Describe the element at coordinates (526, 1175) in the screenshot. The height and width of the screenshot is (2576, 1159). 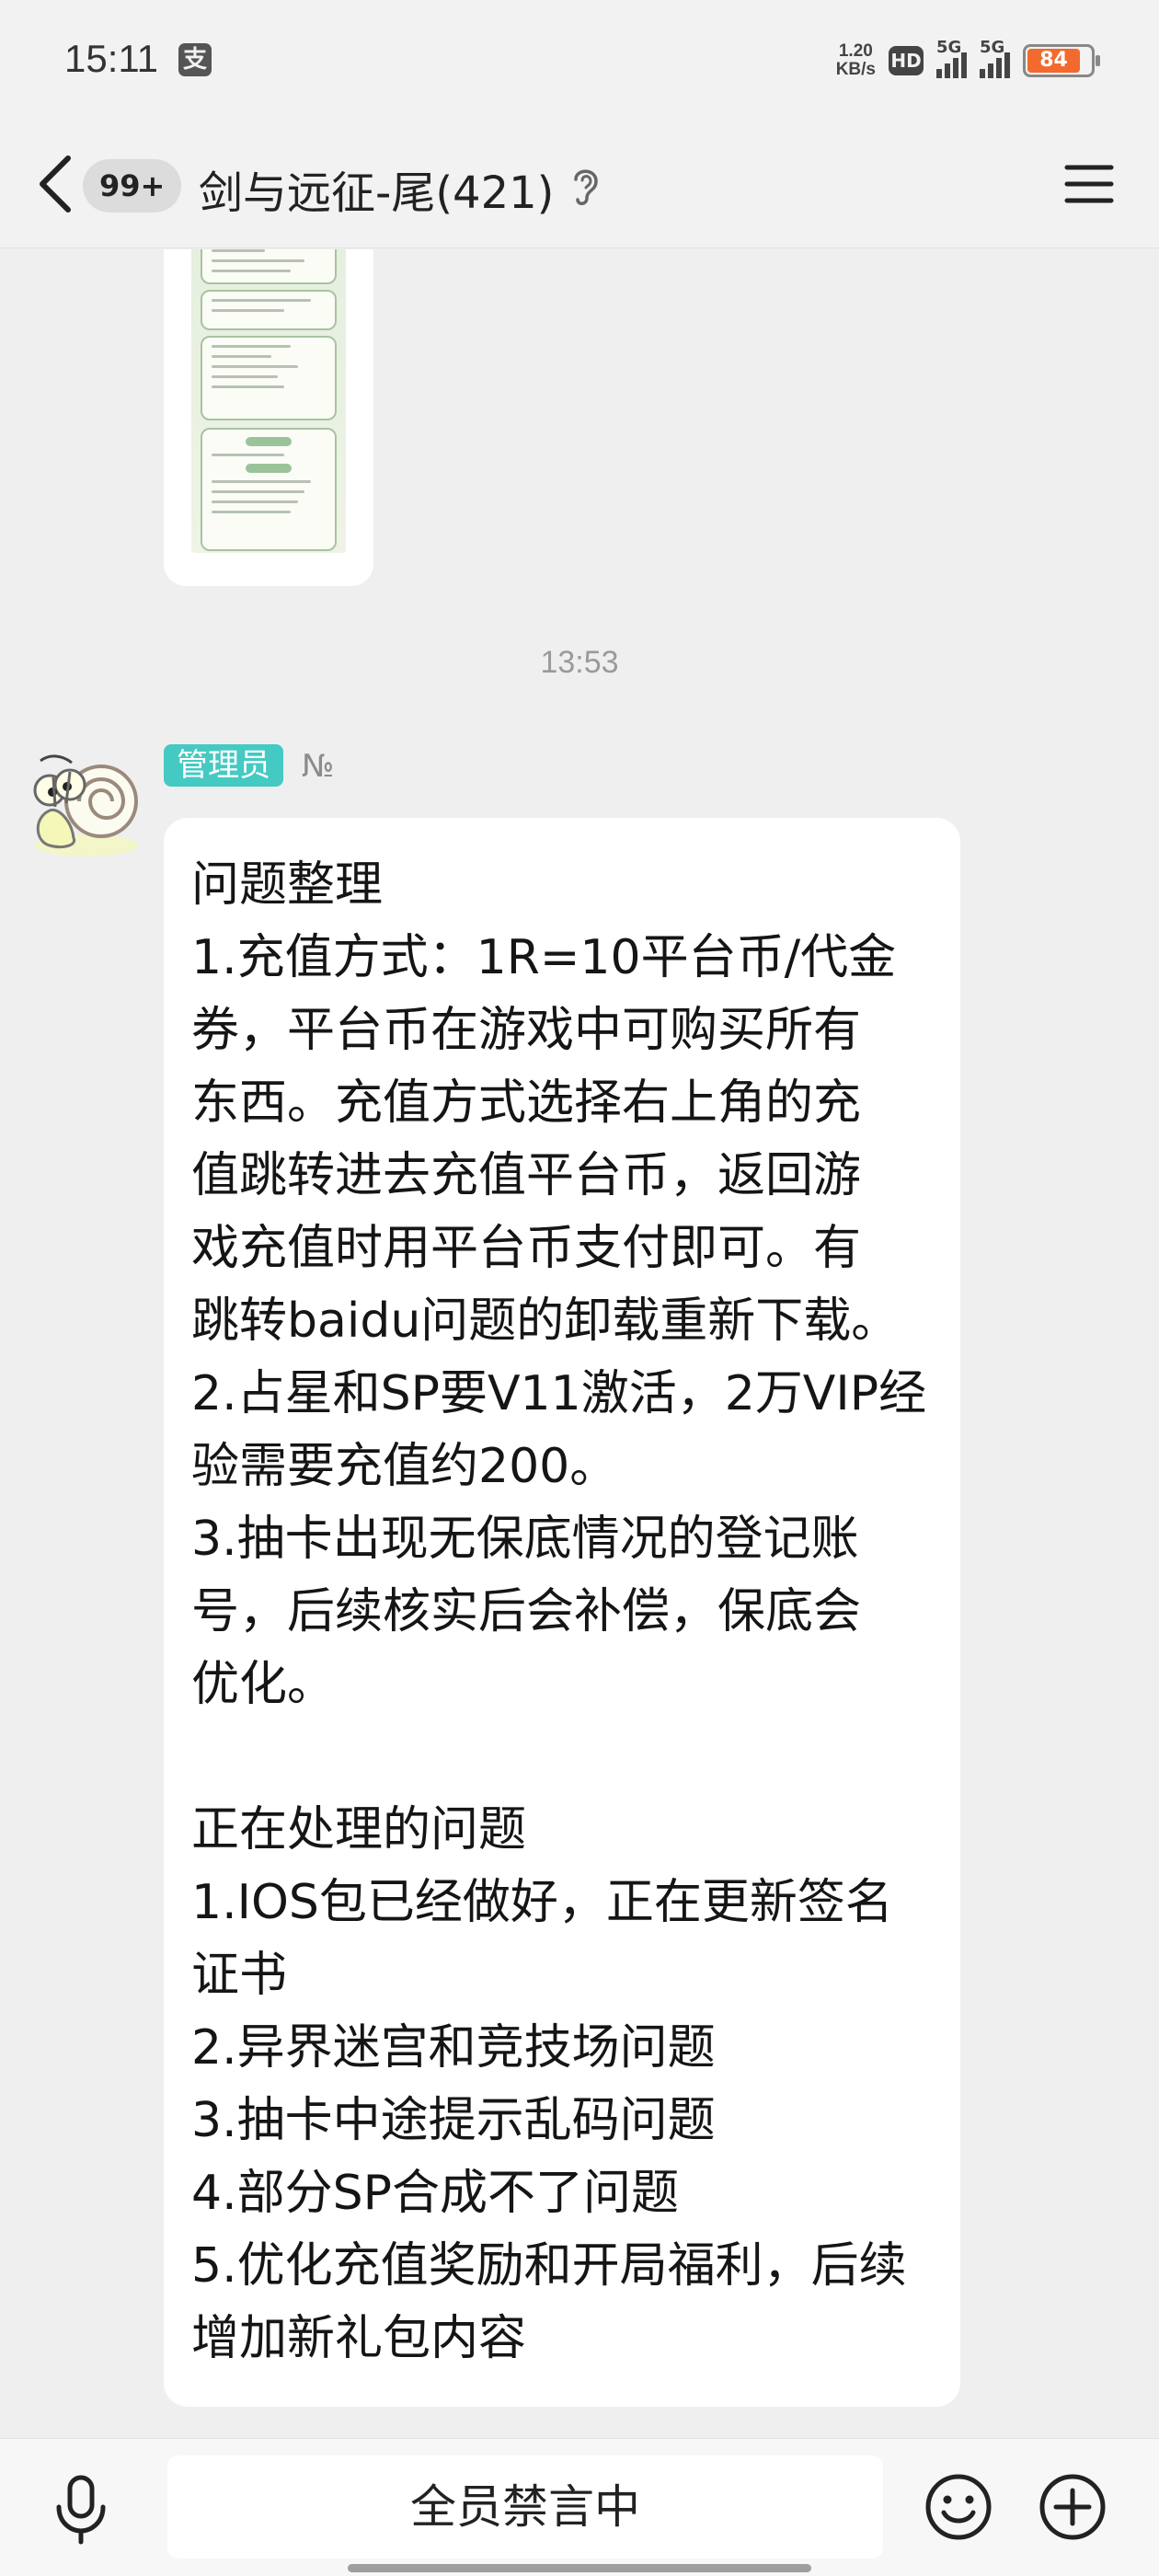
I see `message-line: 值跳转进去充值平台币，返回游` at that location.